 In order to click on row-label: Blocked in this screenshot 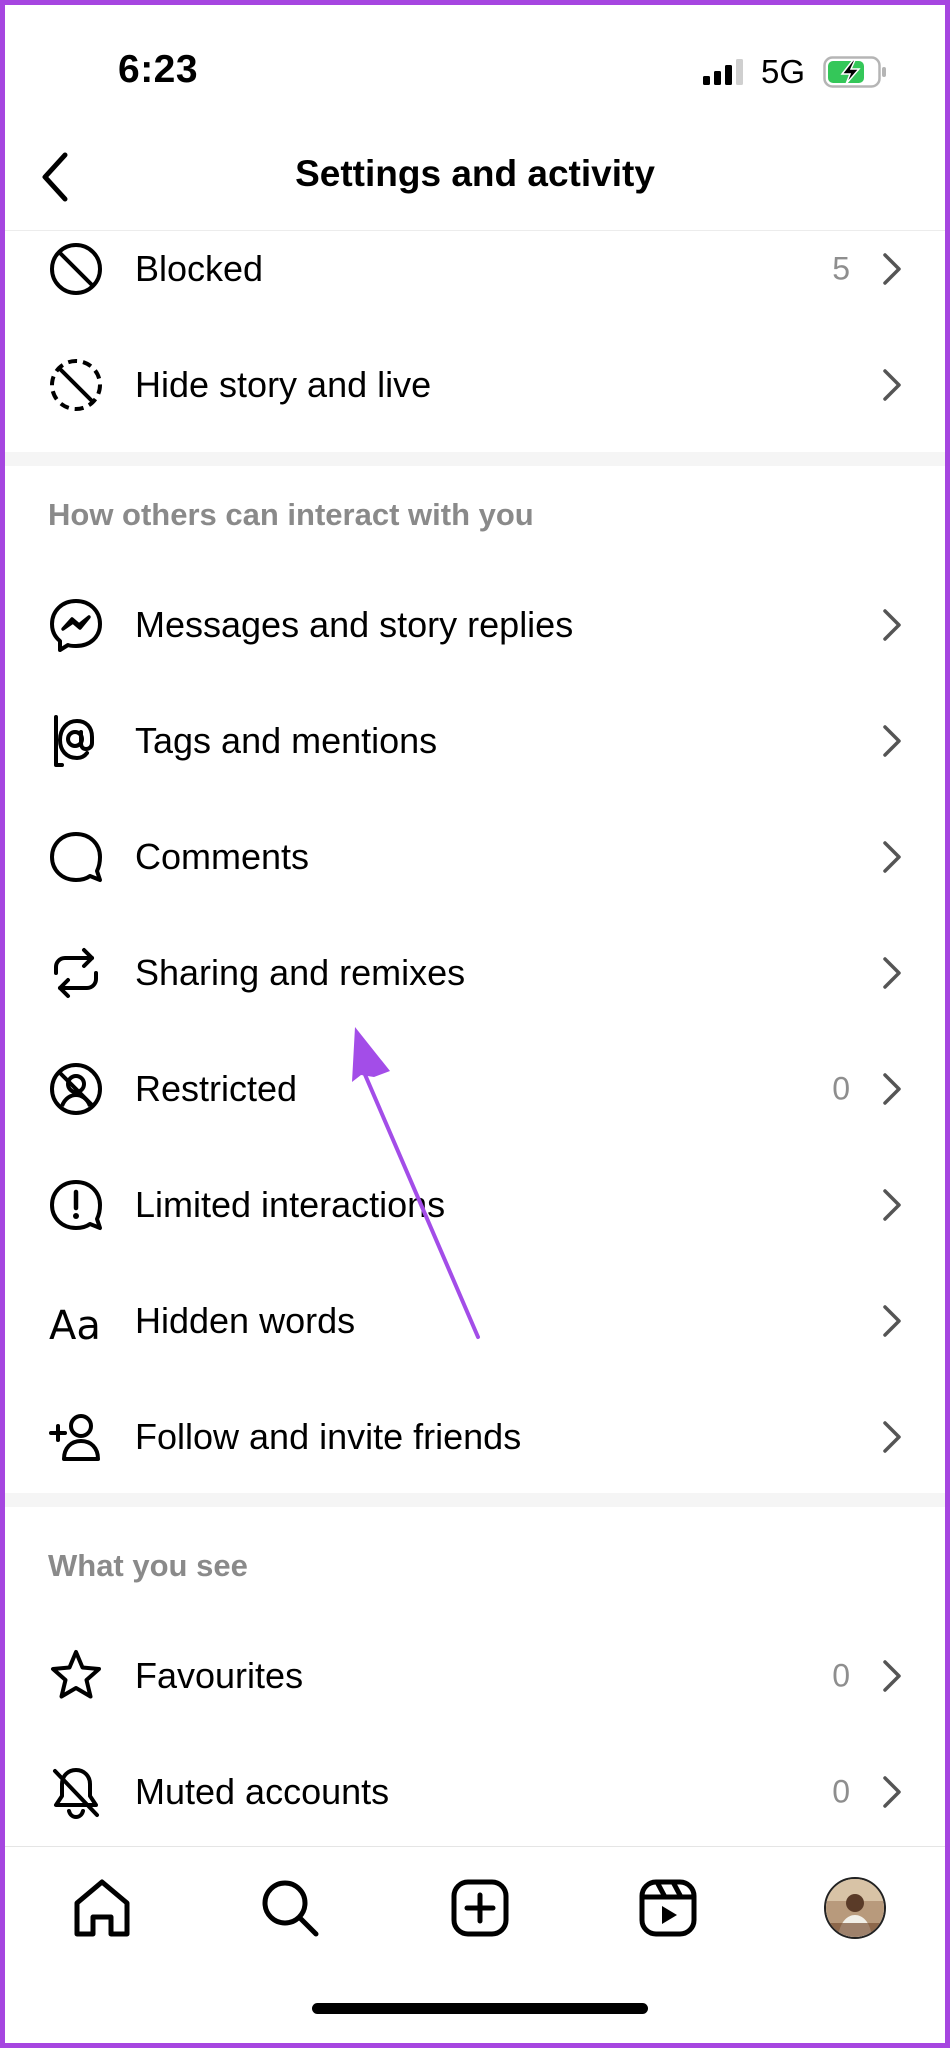, I will do `click(199, 268)`.